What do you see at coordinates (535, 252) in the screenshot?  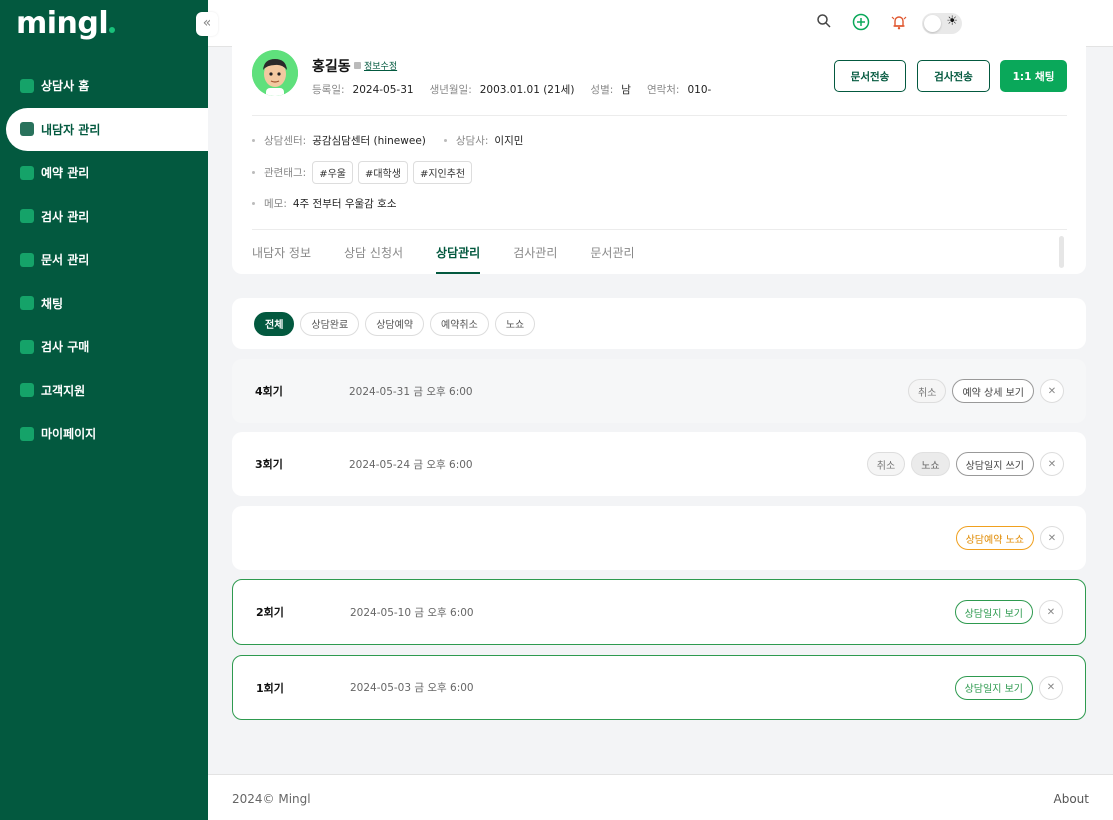 I see `tab-test-management: 검사관리` at bounding box center [535, 252].